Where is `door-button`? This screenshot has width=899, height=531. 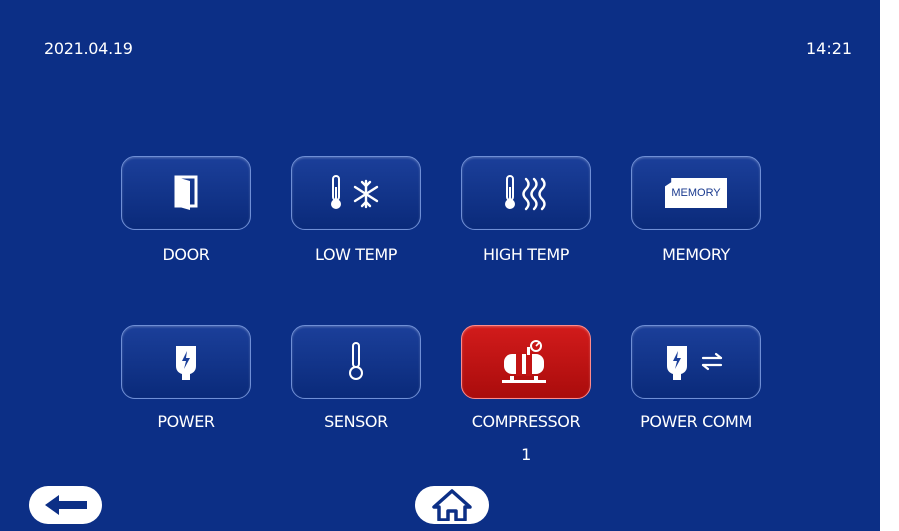 door-button is located at coordinates (186, 193).